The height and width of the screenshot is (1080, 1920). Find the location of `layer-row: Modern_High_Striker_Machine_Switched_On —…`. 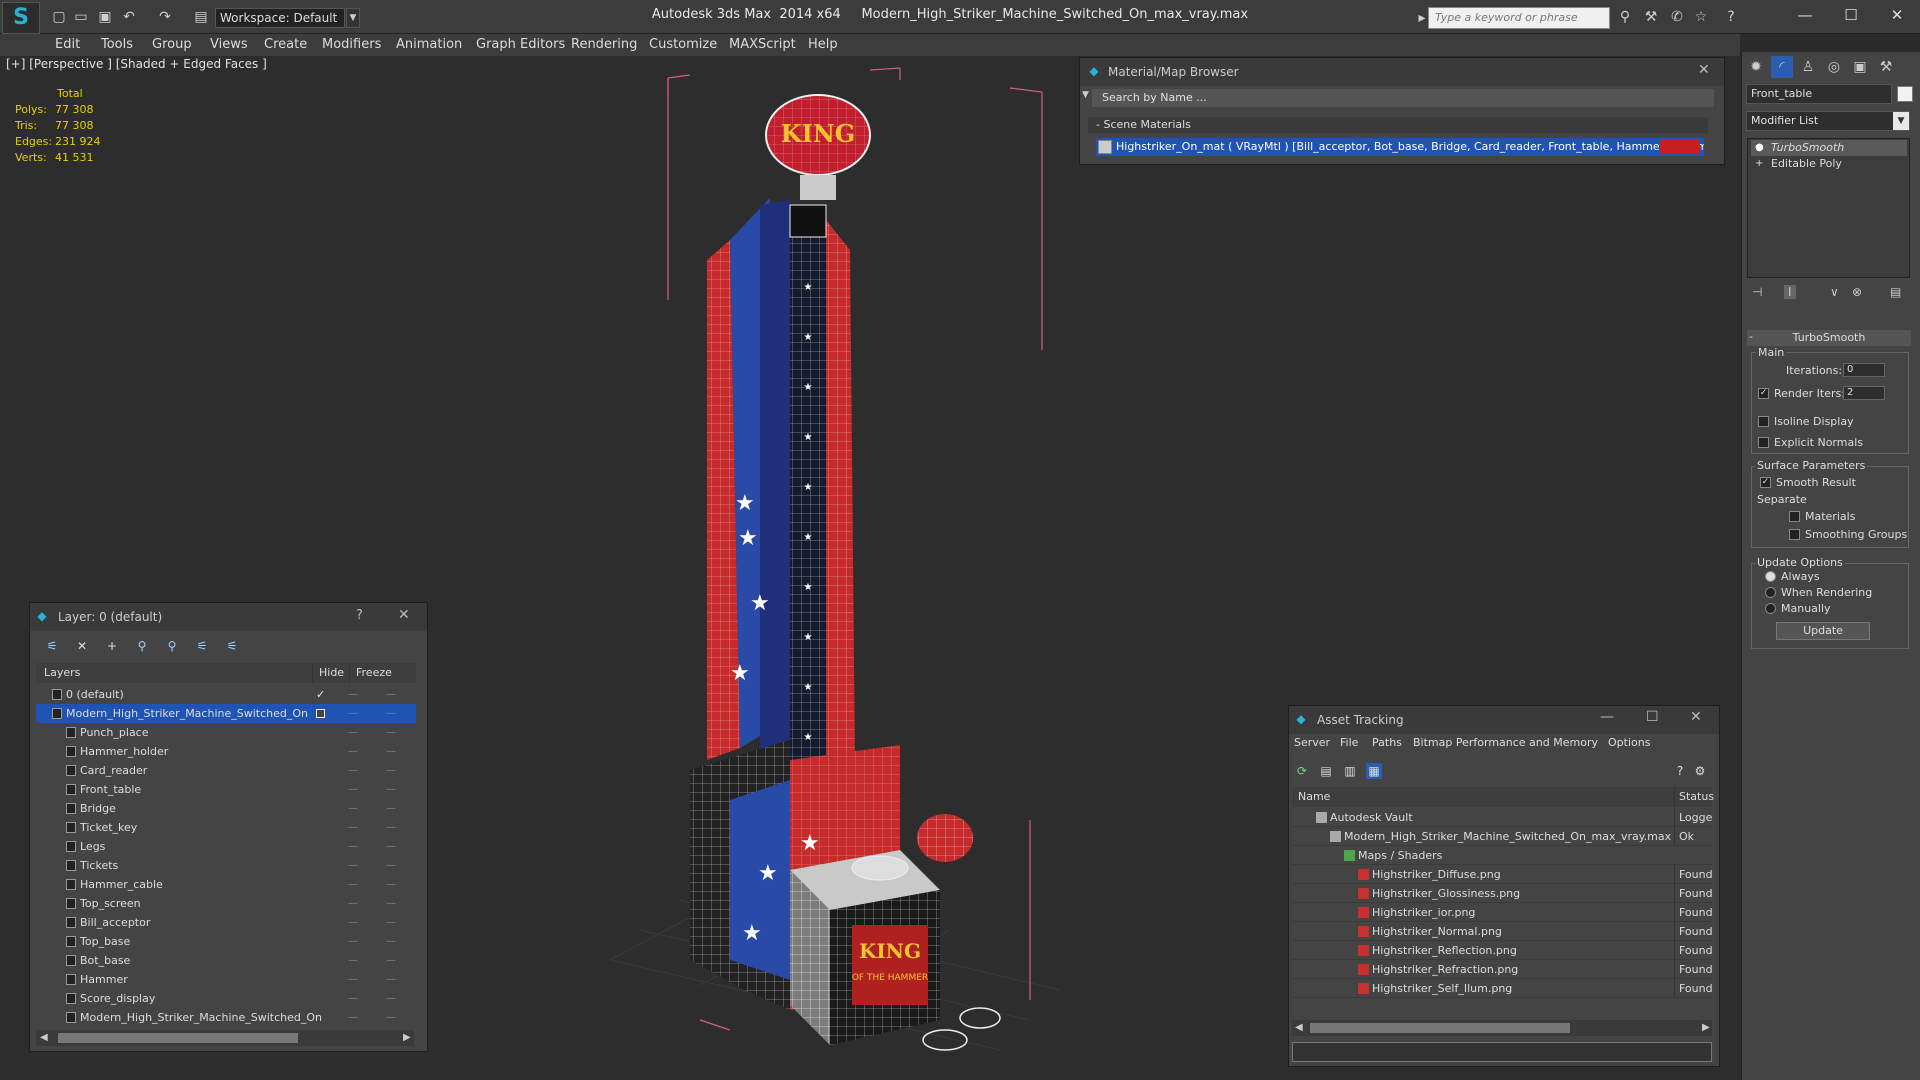

layer-row: Modern_High_Striker_Machine_Switched_On —… is located at coordinates (226, 713).